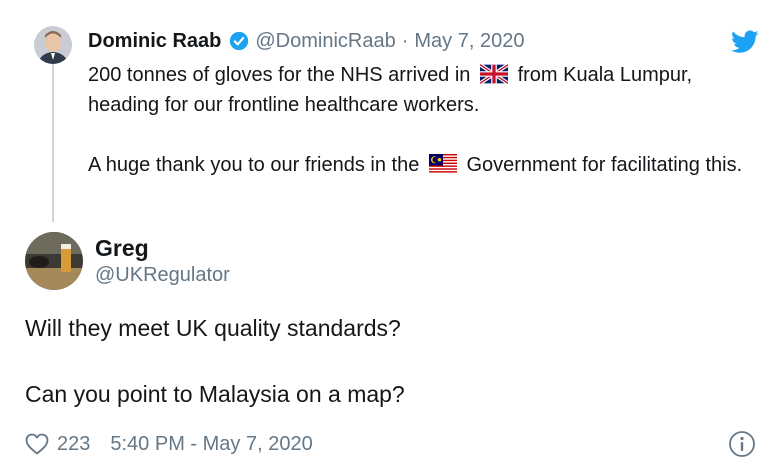 Image resolution: width=784 pixels, height=470 pixels. Describe the element at coordinates (604, 165) in the screenshot. I see `parent-text-segment: Government for facilitating this.` at that location.